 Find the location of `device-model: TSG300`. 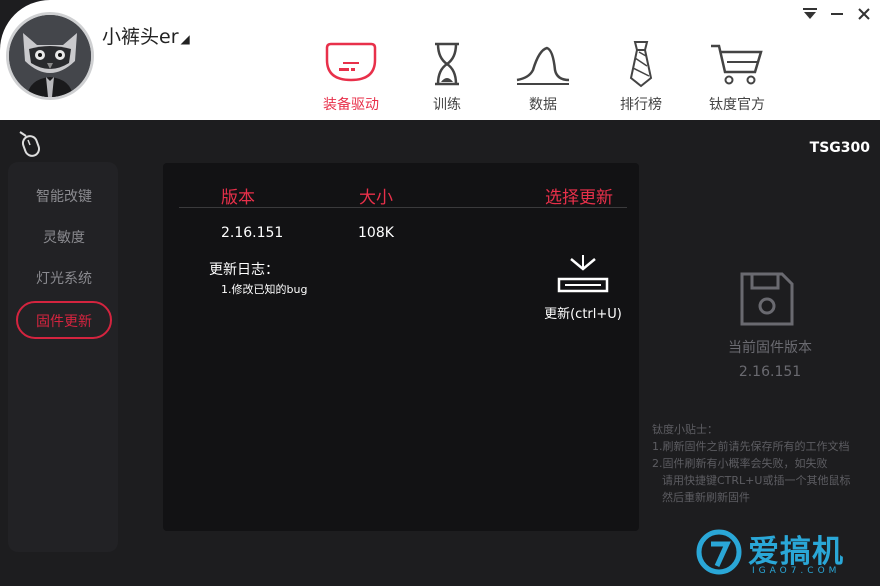

device-model: TSG300 is located at coordinates (839, 148).